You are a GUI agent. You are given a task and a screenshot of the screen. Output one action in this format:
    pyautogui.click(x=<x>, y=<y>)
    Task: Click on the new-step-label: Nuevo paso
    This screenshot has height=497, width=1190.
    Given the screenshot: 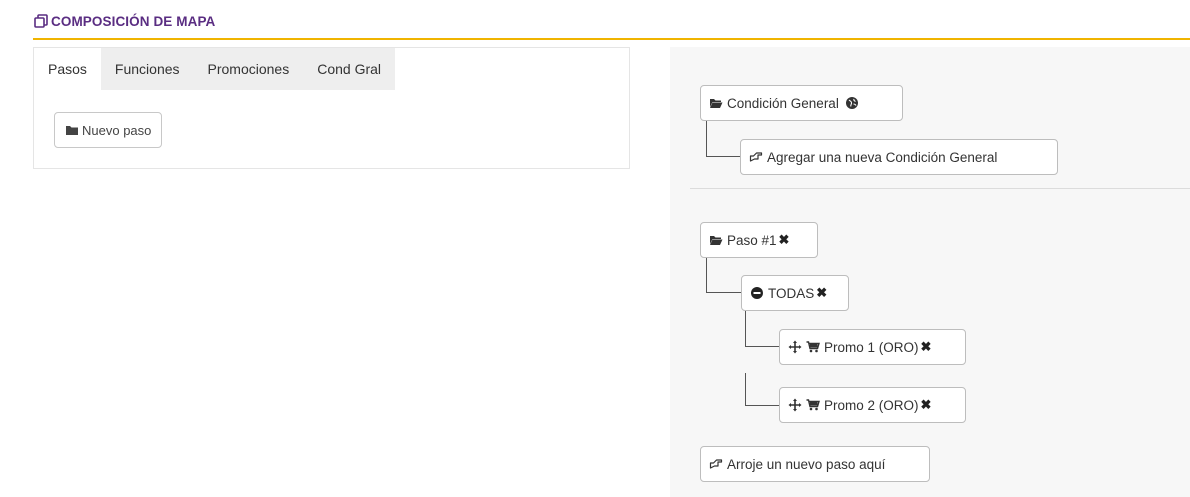 What is the action you would take?
    pyautogui.click(x=117, y=130)
    